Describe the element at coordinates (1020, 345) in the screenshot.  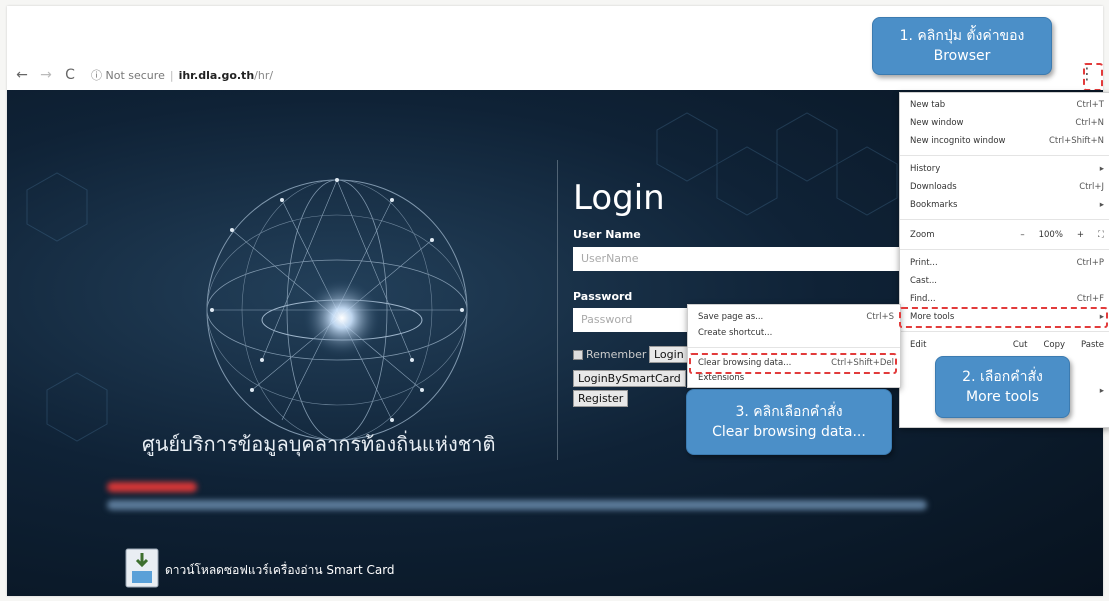
I see `cut-button: Cut` at that location.